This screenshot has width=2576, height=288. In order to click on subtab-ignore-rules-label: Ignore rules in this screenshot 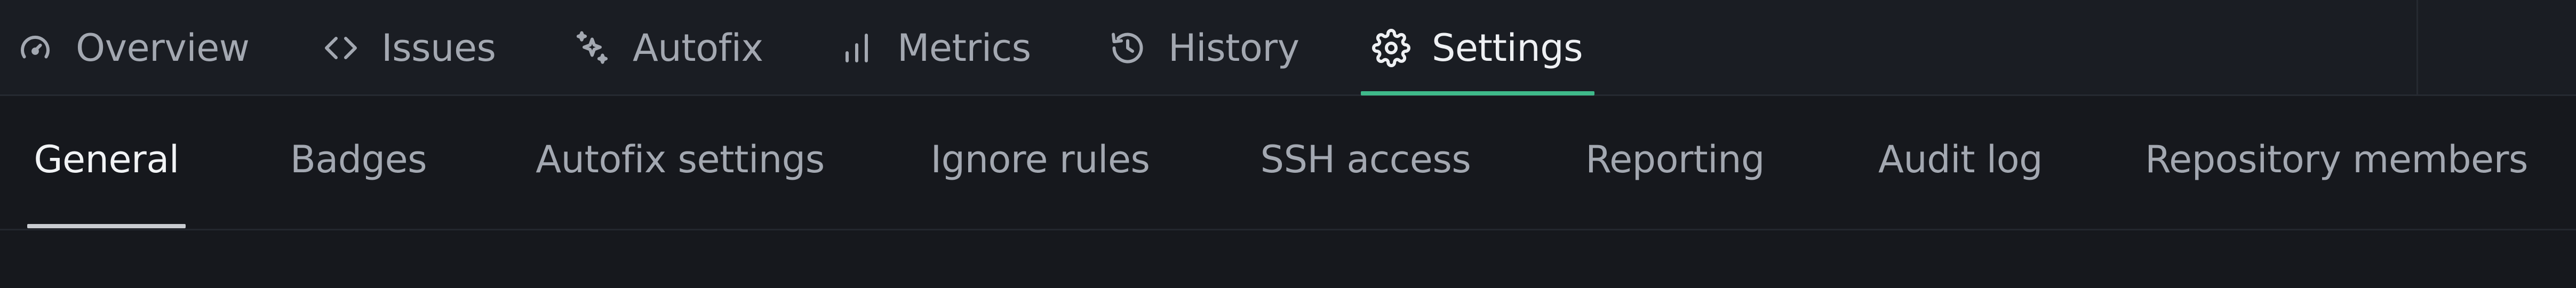, I will do `click(1040, 159)`.